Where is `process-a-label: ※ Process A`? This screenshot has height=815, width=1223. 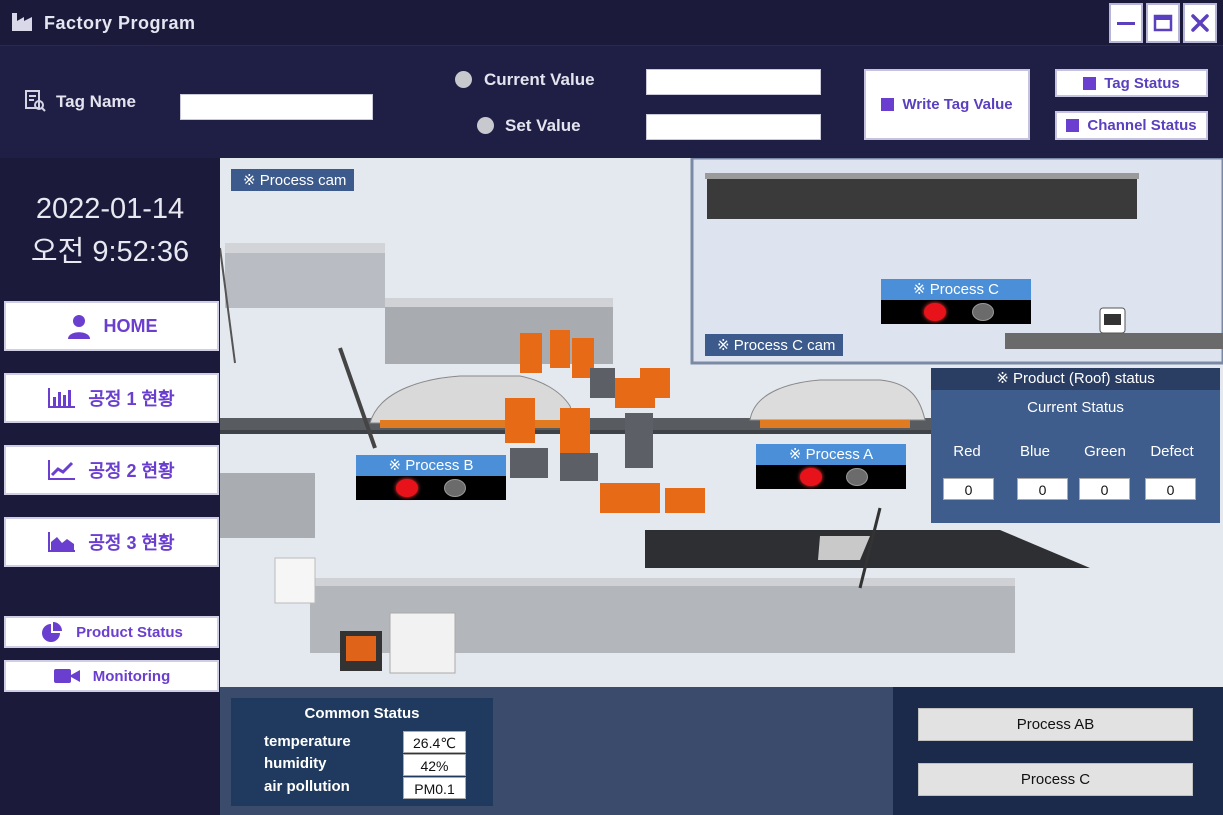 process-a-label: ※ Process A is located at coordinates (831, 454).